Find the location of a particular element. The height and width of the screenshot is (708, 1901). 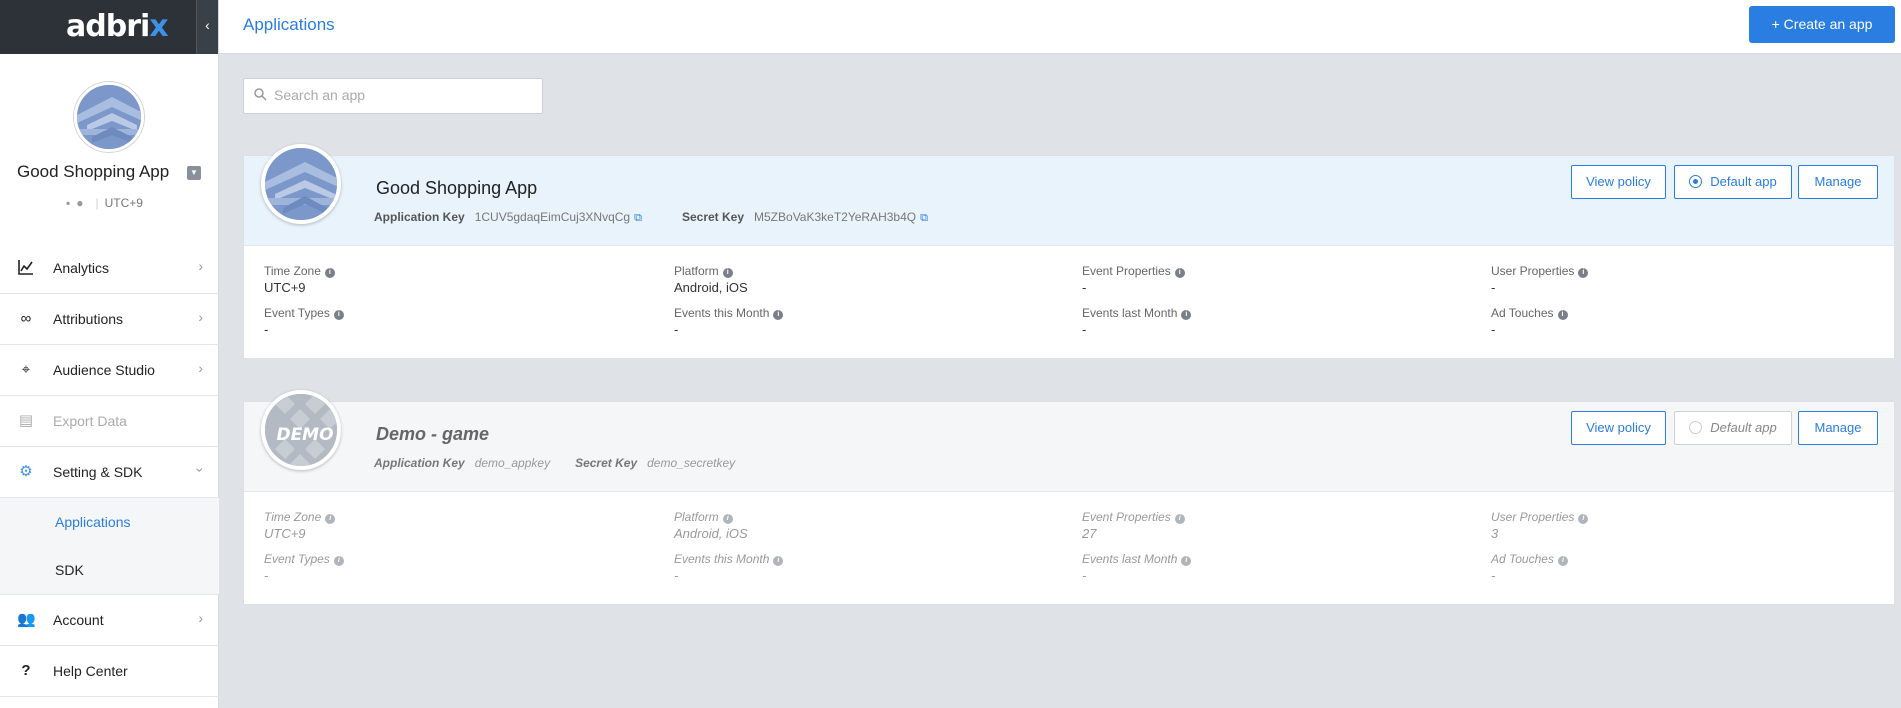

nav-setting-sdk: ⚙ Setting & SDK › is located at coordinates (109, 472).